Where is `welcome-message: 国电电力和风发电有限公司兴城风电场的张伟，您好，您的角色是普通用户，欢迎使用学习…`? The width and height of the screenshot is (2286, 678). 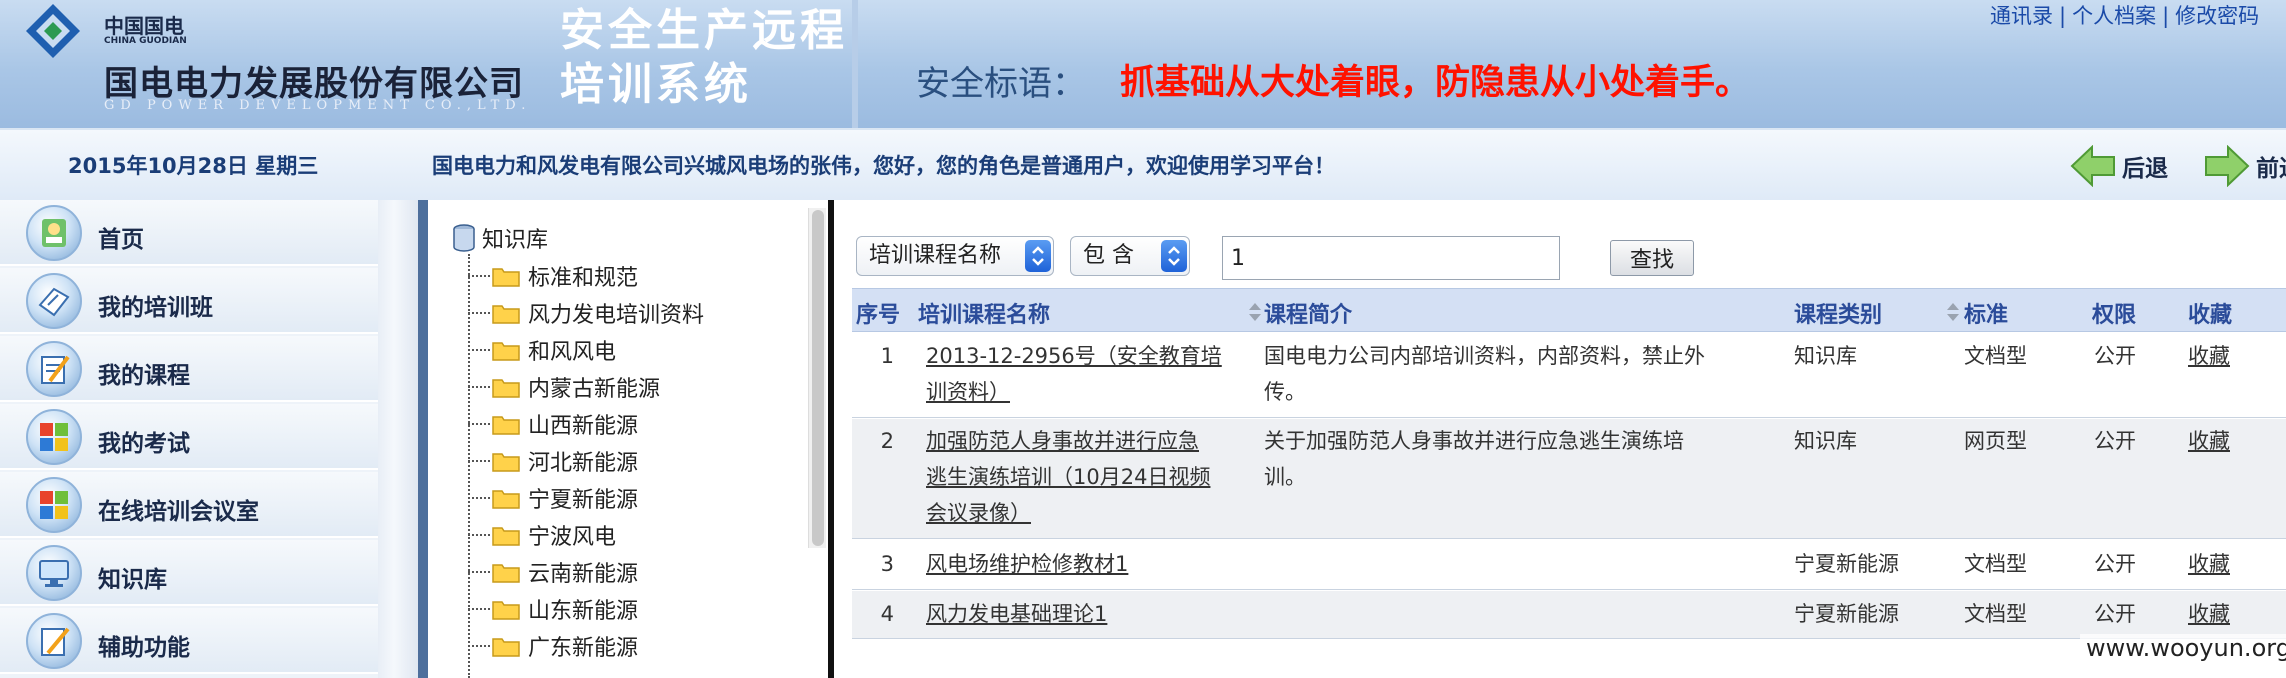 welcome-message: 国电电力和风发电有限公司兴城风电场的张伟，您好，您的角色是普通用户，欢迎使用学习… is located at coordinates (883, 166).